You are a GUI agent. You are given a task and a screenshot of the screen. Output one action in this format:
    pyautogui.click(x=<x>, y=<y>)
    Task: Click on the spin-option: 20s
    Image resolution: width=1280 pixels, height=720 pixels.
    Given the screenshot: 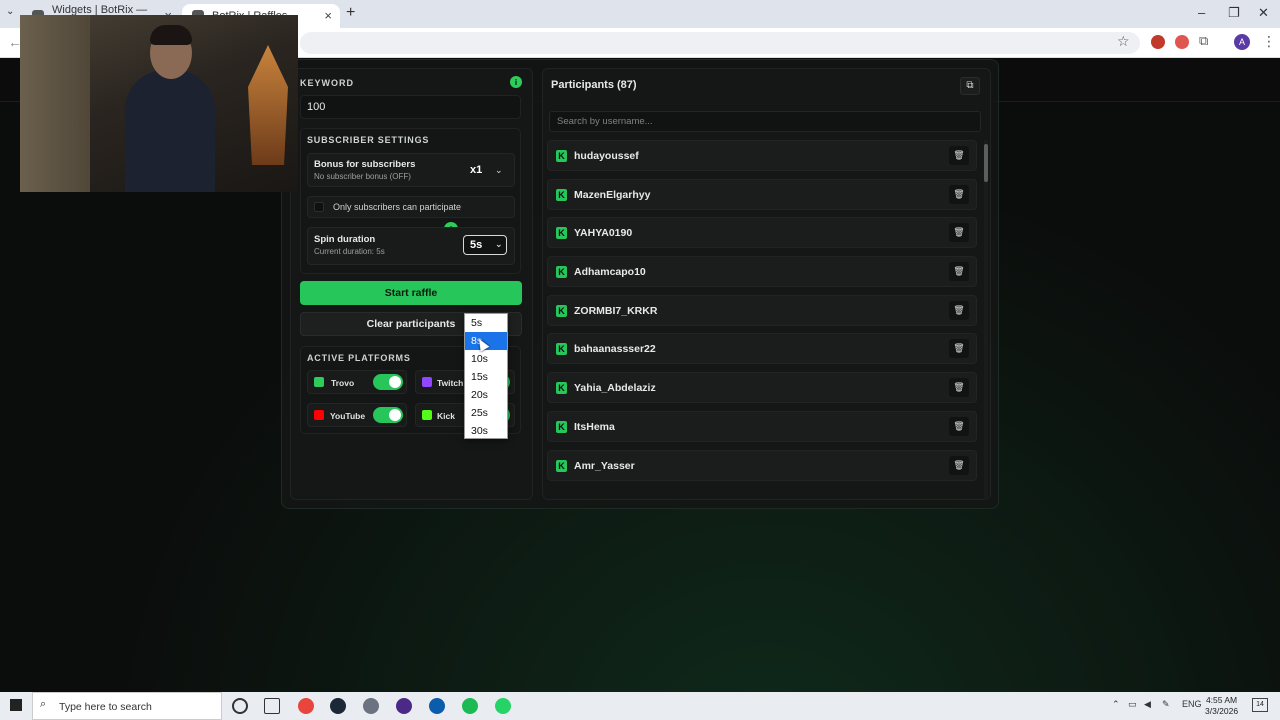 What is the action you would take?
    pyautogui.click(x=486, y=395)
    